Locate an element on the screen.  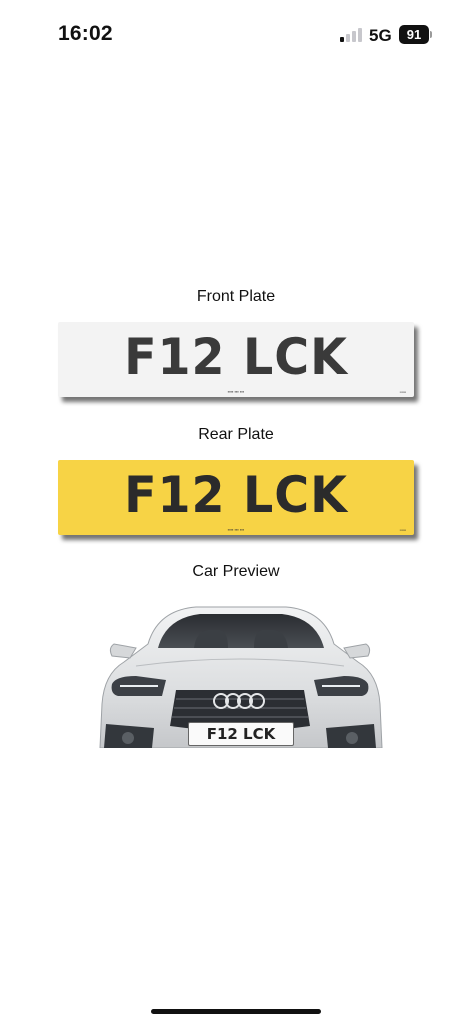
front-plate: F12 LCK ▪▪▪▪ ▪▪▪ ▪▪▪ ▪▪▪▪▪▪ is located at coordinates (236, 359).